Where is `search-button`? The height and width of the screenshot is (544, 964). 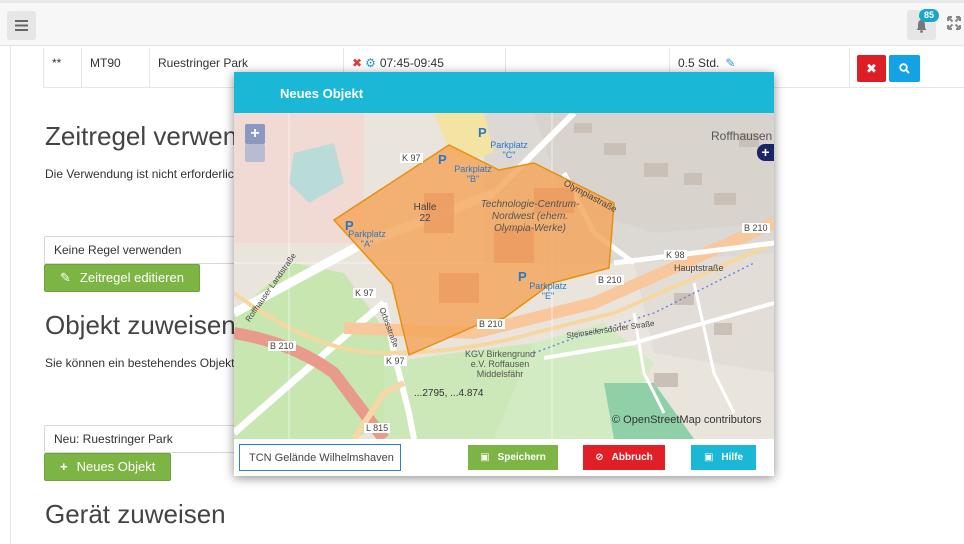 search-button is located at coordinates (904, 68).